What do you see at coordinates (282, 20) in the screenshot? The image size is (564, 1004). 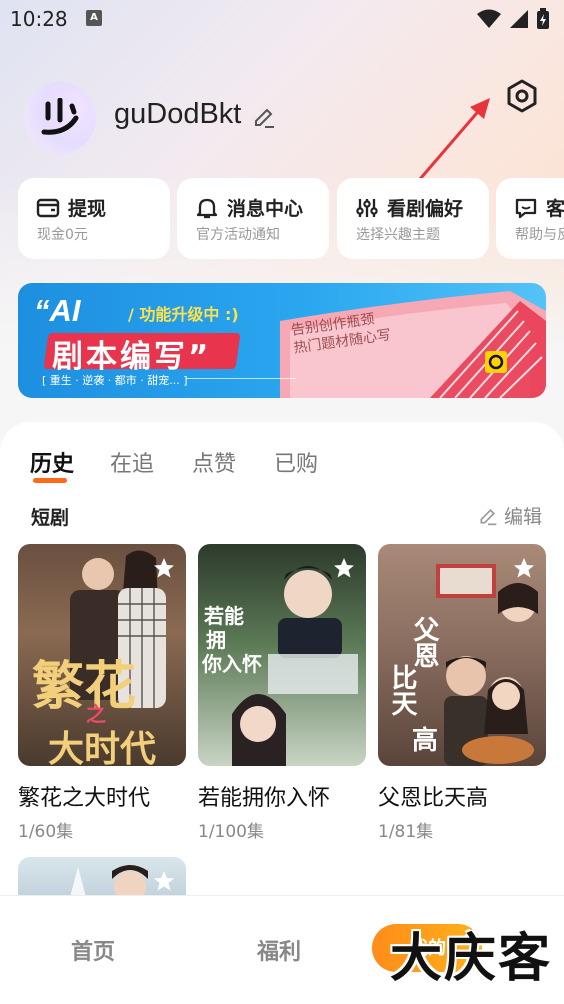 I see `status-bar: 10:28 A` at bounding box center [282, 20].